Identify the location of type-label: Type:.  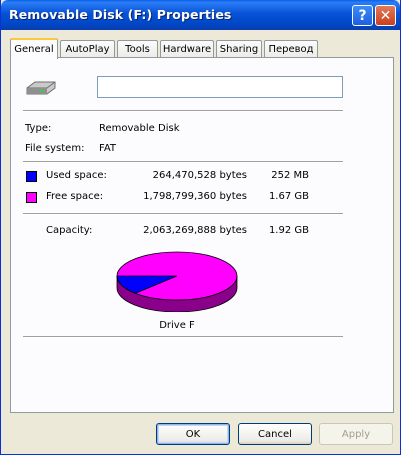
(38, 128).